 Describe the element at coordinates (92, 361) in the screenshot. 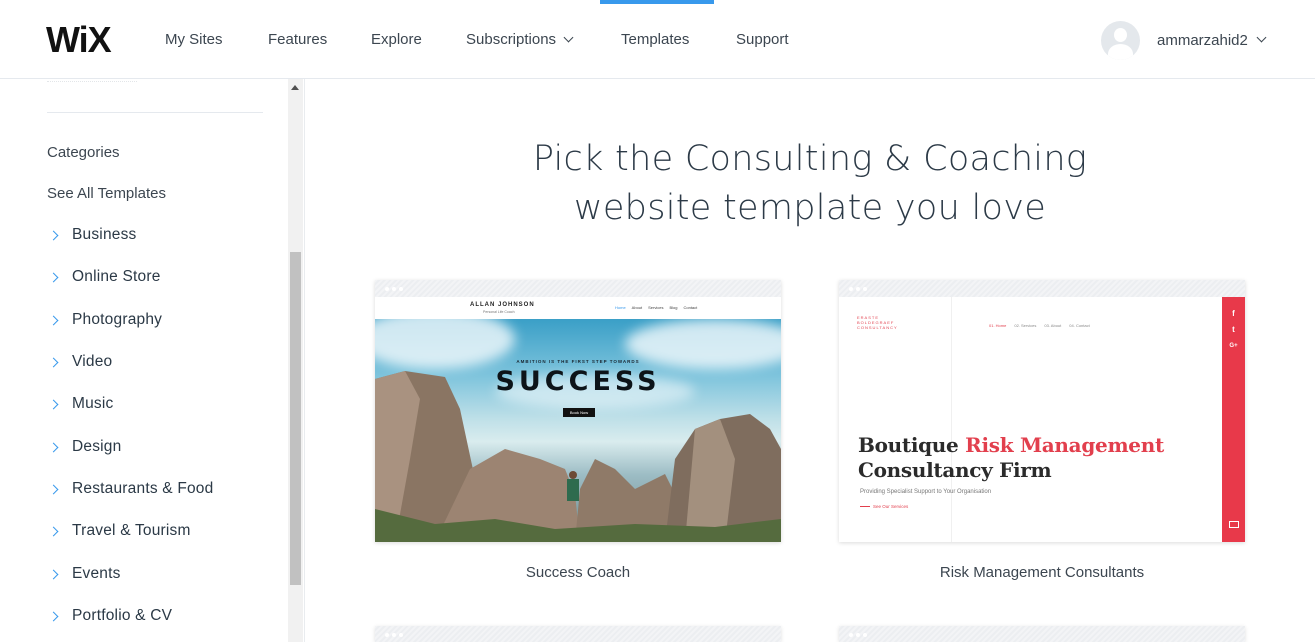

I see `category-label: Video` at that location.